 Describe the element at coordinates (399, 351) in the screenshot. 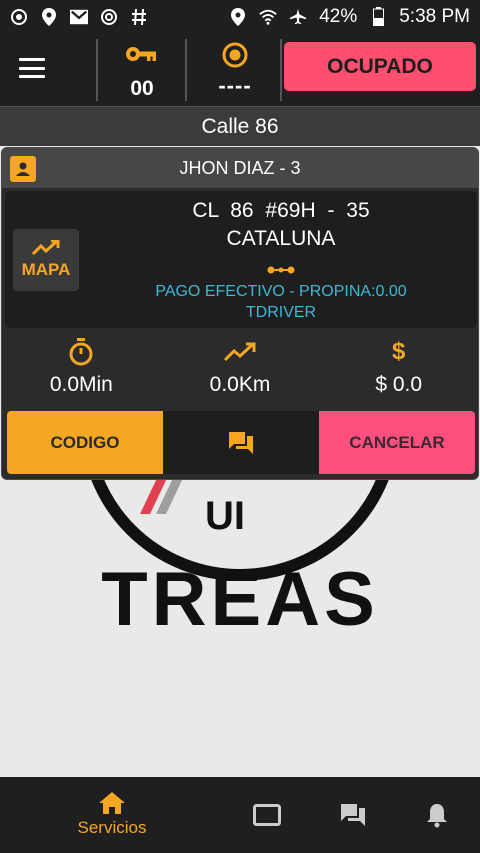

I see `dollar-icon: $` at that location.